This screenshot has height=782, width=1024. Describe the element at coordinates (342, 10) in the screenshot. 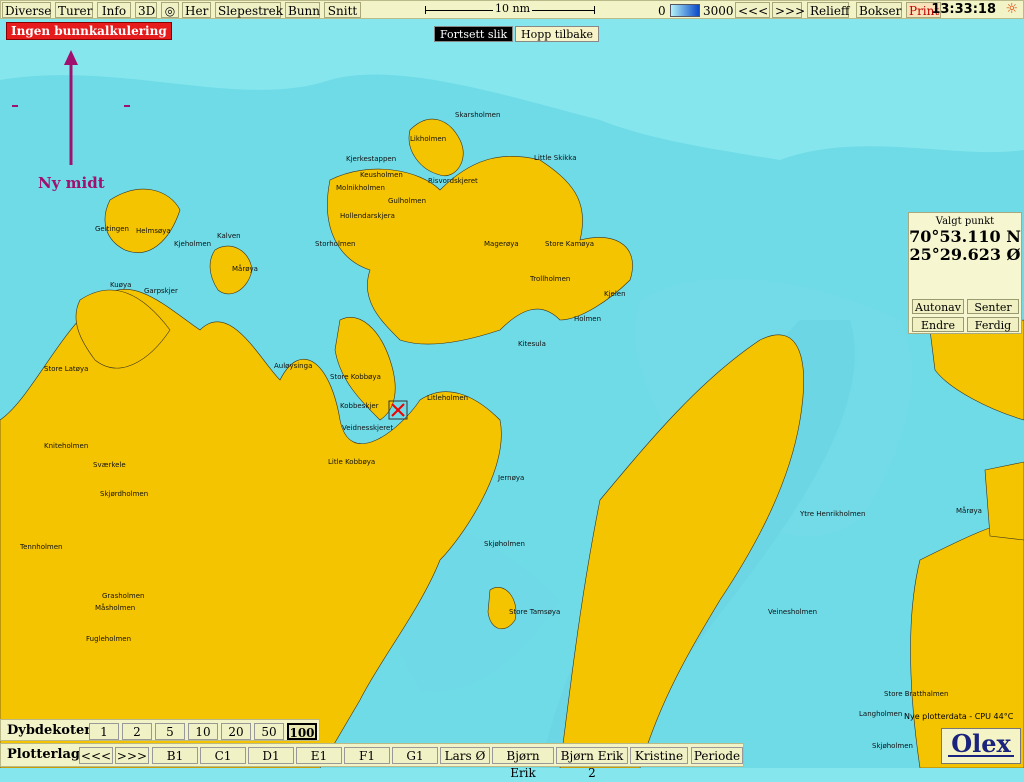

I see `snitt-button: Snitt` at that location.